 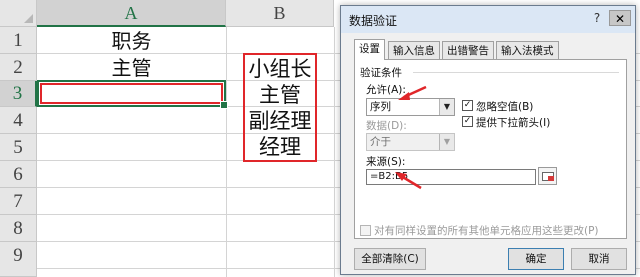 I want to click on allow-select-value: 序列, so click(x=380, y=107).